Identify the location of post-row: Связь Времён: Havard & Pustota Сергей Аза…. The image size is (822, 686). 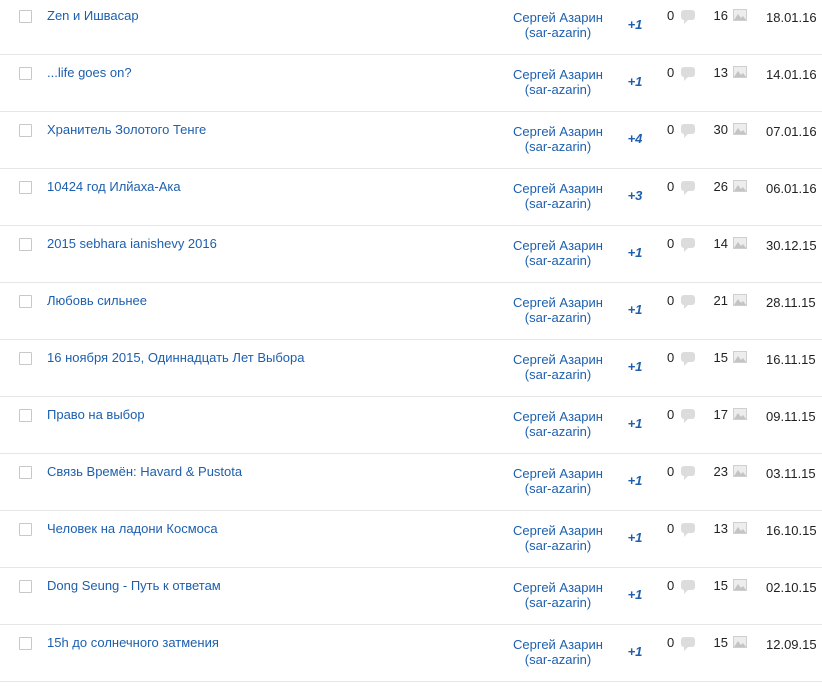
(411, 482).